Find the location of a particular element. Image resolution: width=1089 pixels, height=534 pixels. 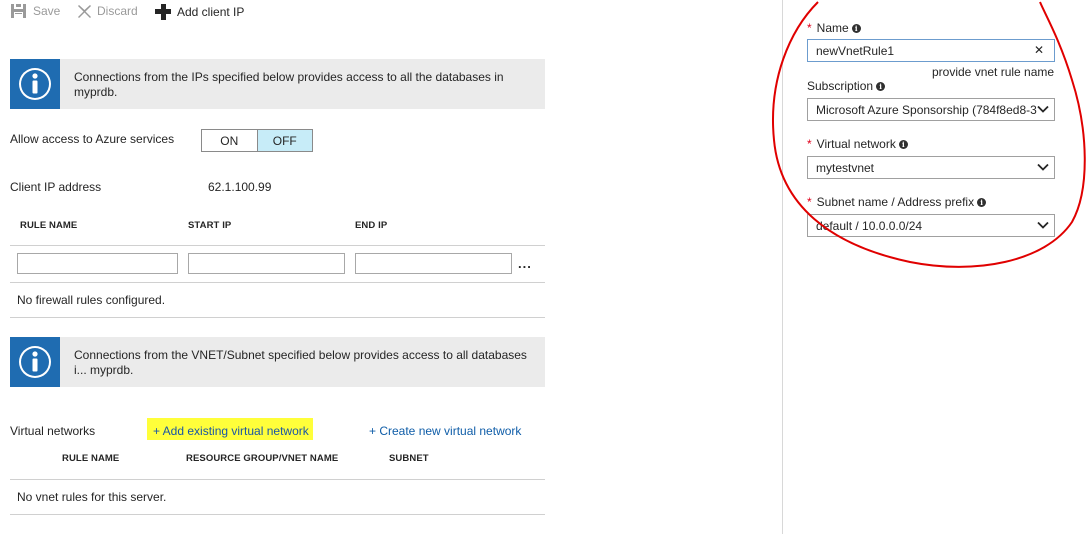

add-icon is located at coordinates (163, 12).